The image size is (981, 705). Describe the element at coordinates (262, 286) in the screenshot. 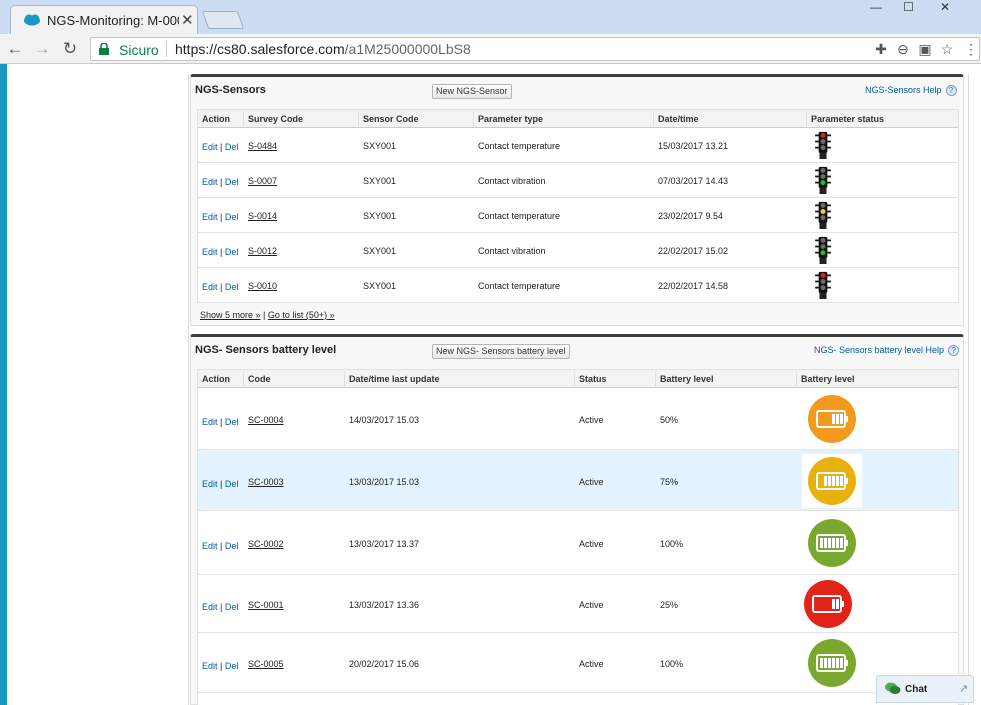

I see `survey-code-link: S-0010` at that location.